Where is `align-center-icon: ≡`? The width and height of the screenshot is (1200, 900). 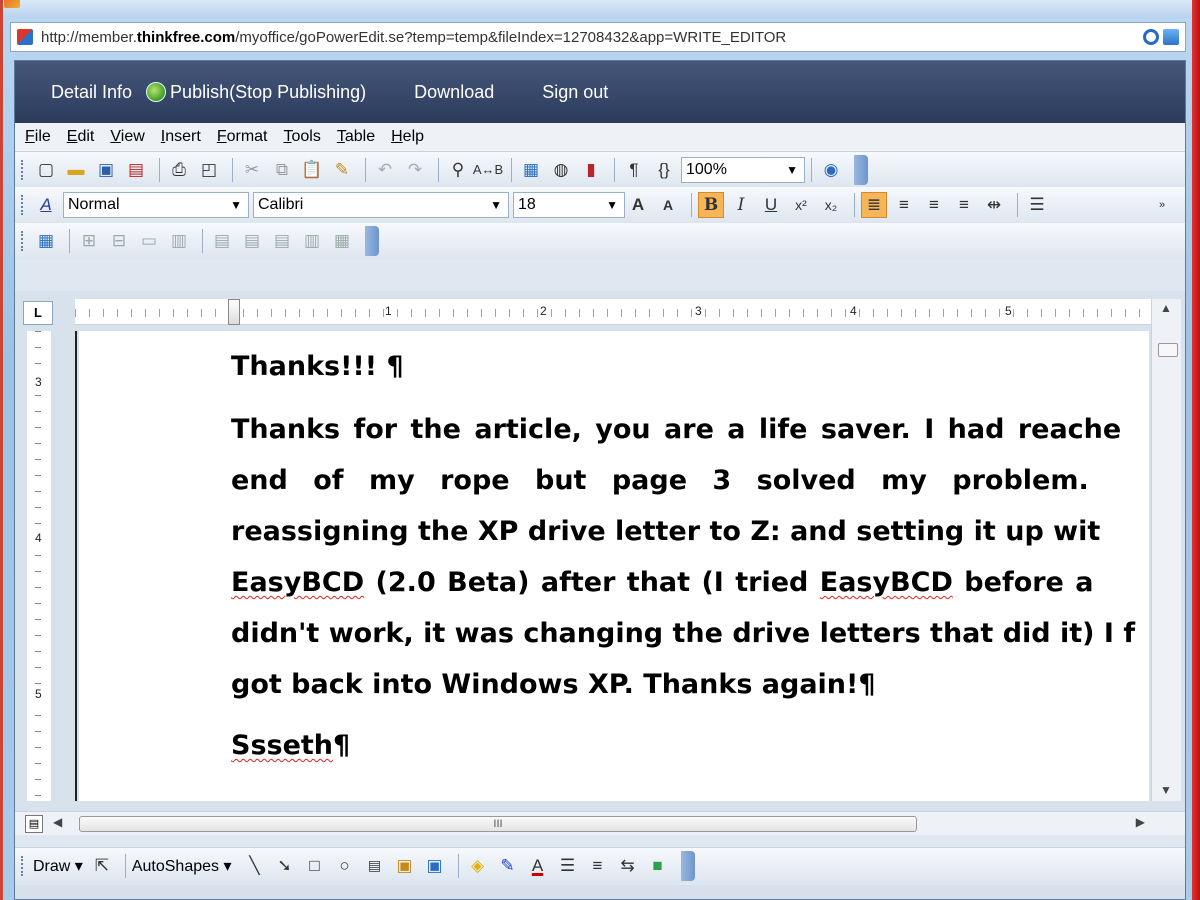 align-center-icon: ≡ is located at coordinates (934, 205).